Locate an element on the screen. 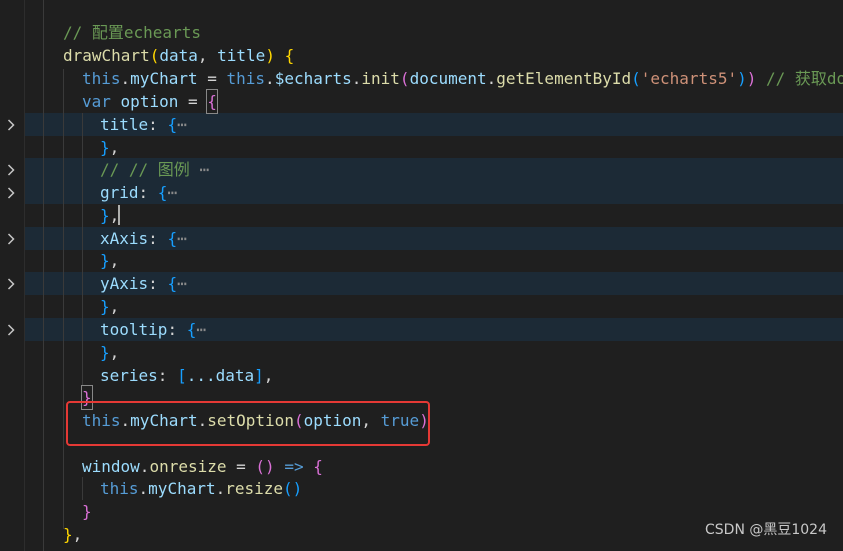 The height and width of the screenshot is (551, 843). code-function: resize is located at coordinates (254, 488).